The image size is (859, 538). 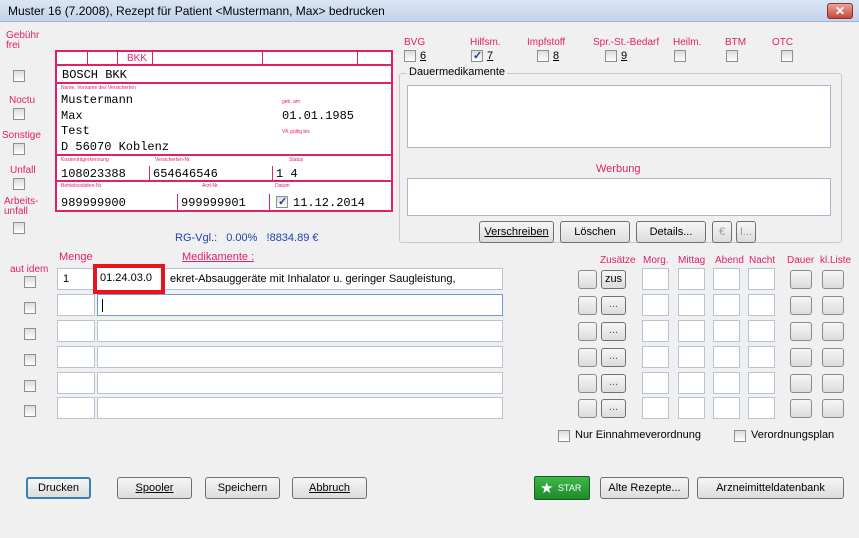 What do you see at coordinates (129, 279) in the screenshot?
I see `highlight-code-box: 01.24.03.0` at bounding box center [129, 279].